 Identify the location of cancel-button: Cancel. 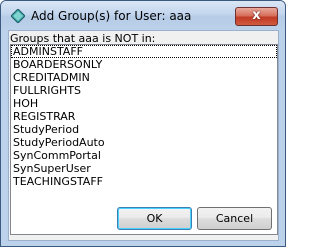
(234, 218).